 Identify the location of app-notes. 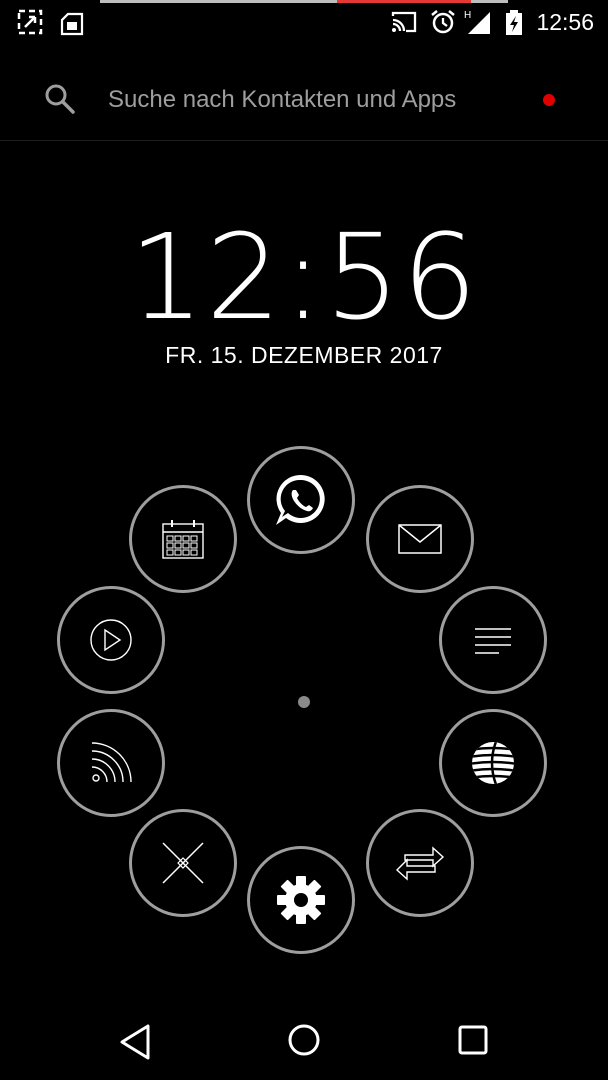
(493, 640).